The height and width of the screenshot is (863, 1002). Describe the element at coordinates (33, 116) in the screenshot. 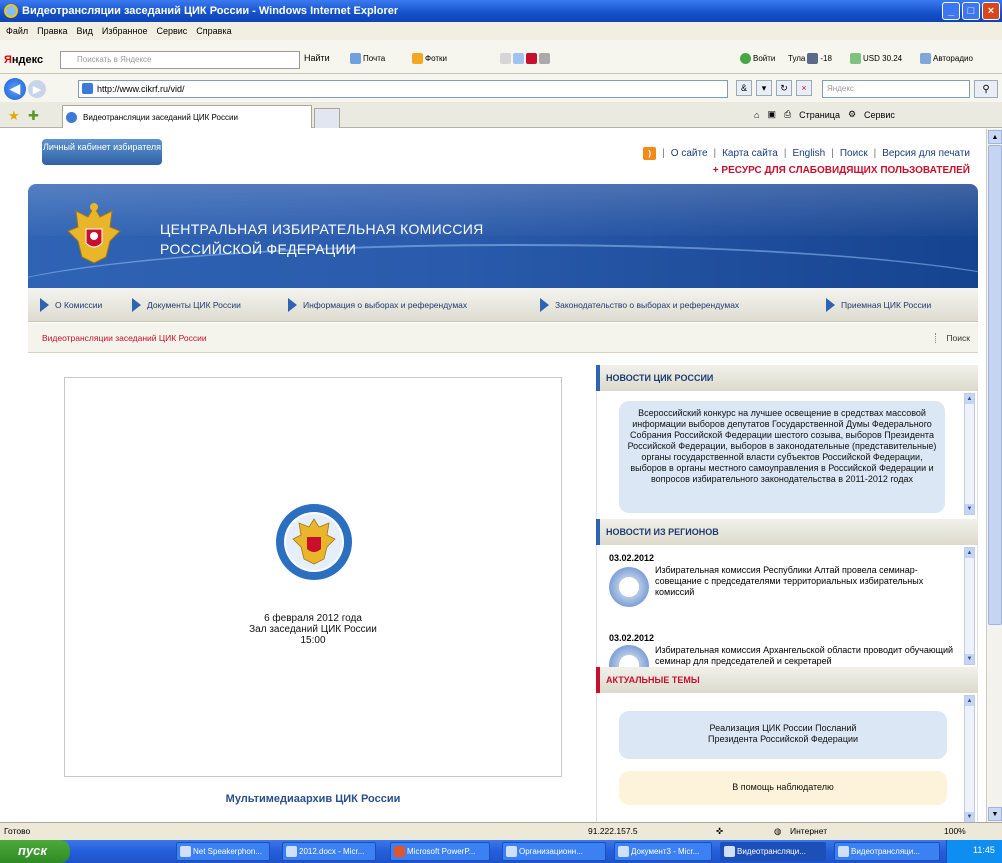

I see `add-favorites-icon: ✚` at that location.